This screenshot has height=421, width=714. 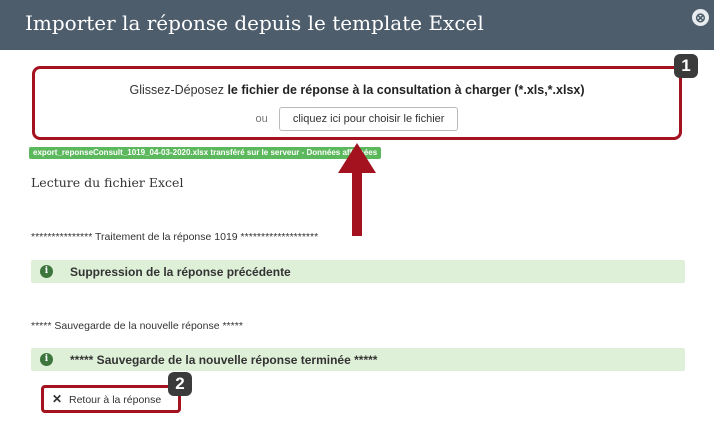 What do you see at coordinates (107, 182) in the screenshot?
I see `log-lecture-text: Lecture du fichier Excel` at bounding box center [107, 182].